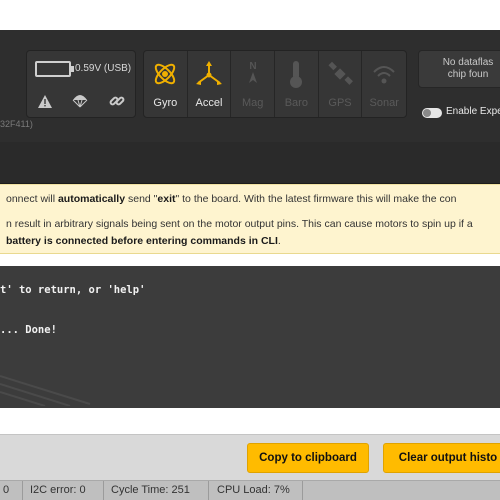 The width and height of the screenshot is (500, 500). I want to click on cli-output-line: ... Done!, so click(28, 330).